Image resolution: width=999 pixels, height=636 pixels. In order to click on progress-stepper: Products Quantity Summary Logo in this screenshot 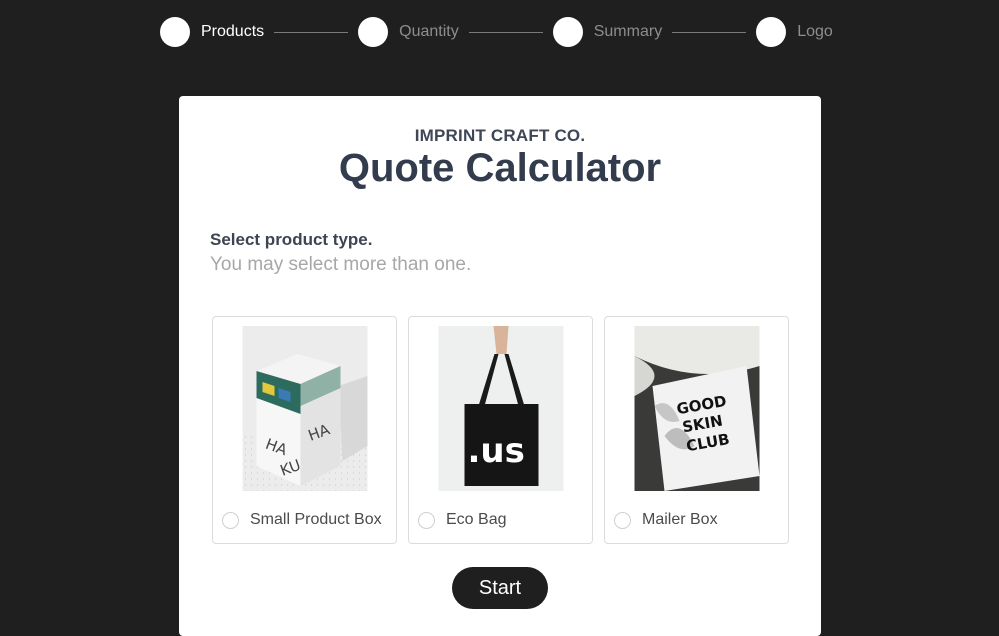, I will do `click(496, 32)`.